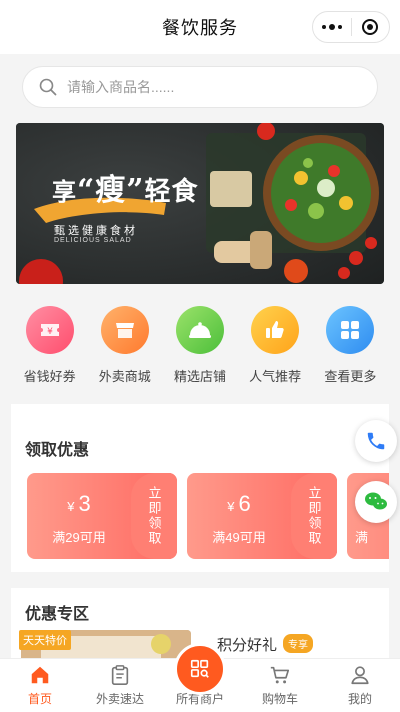 The height and width of the screenshot is (712, 400). Describe the element at coordinates (200, 669) in the screenshot. I see `store-search-icon` at that location.